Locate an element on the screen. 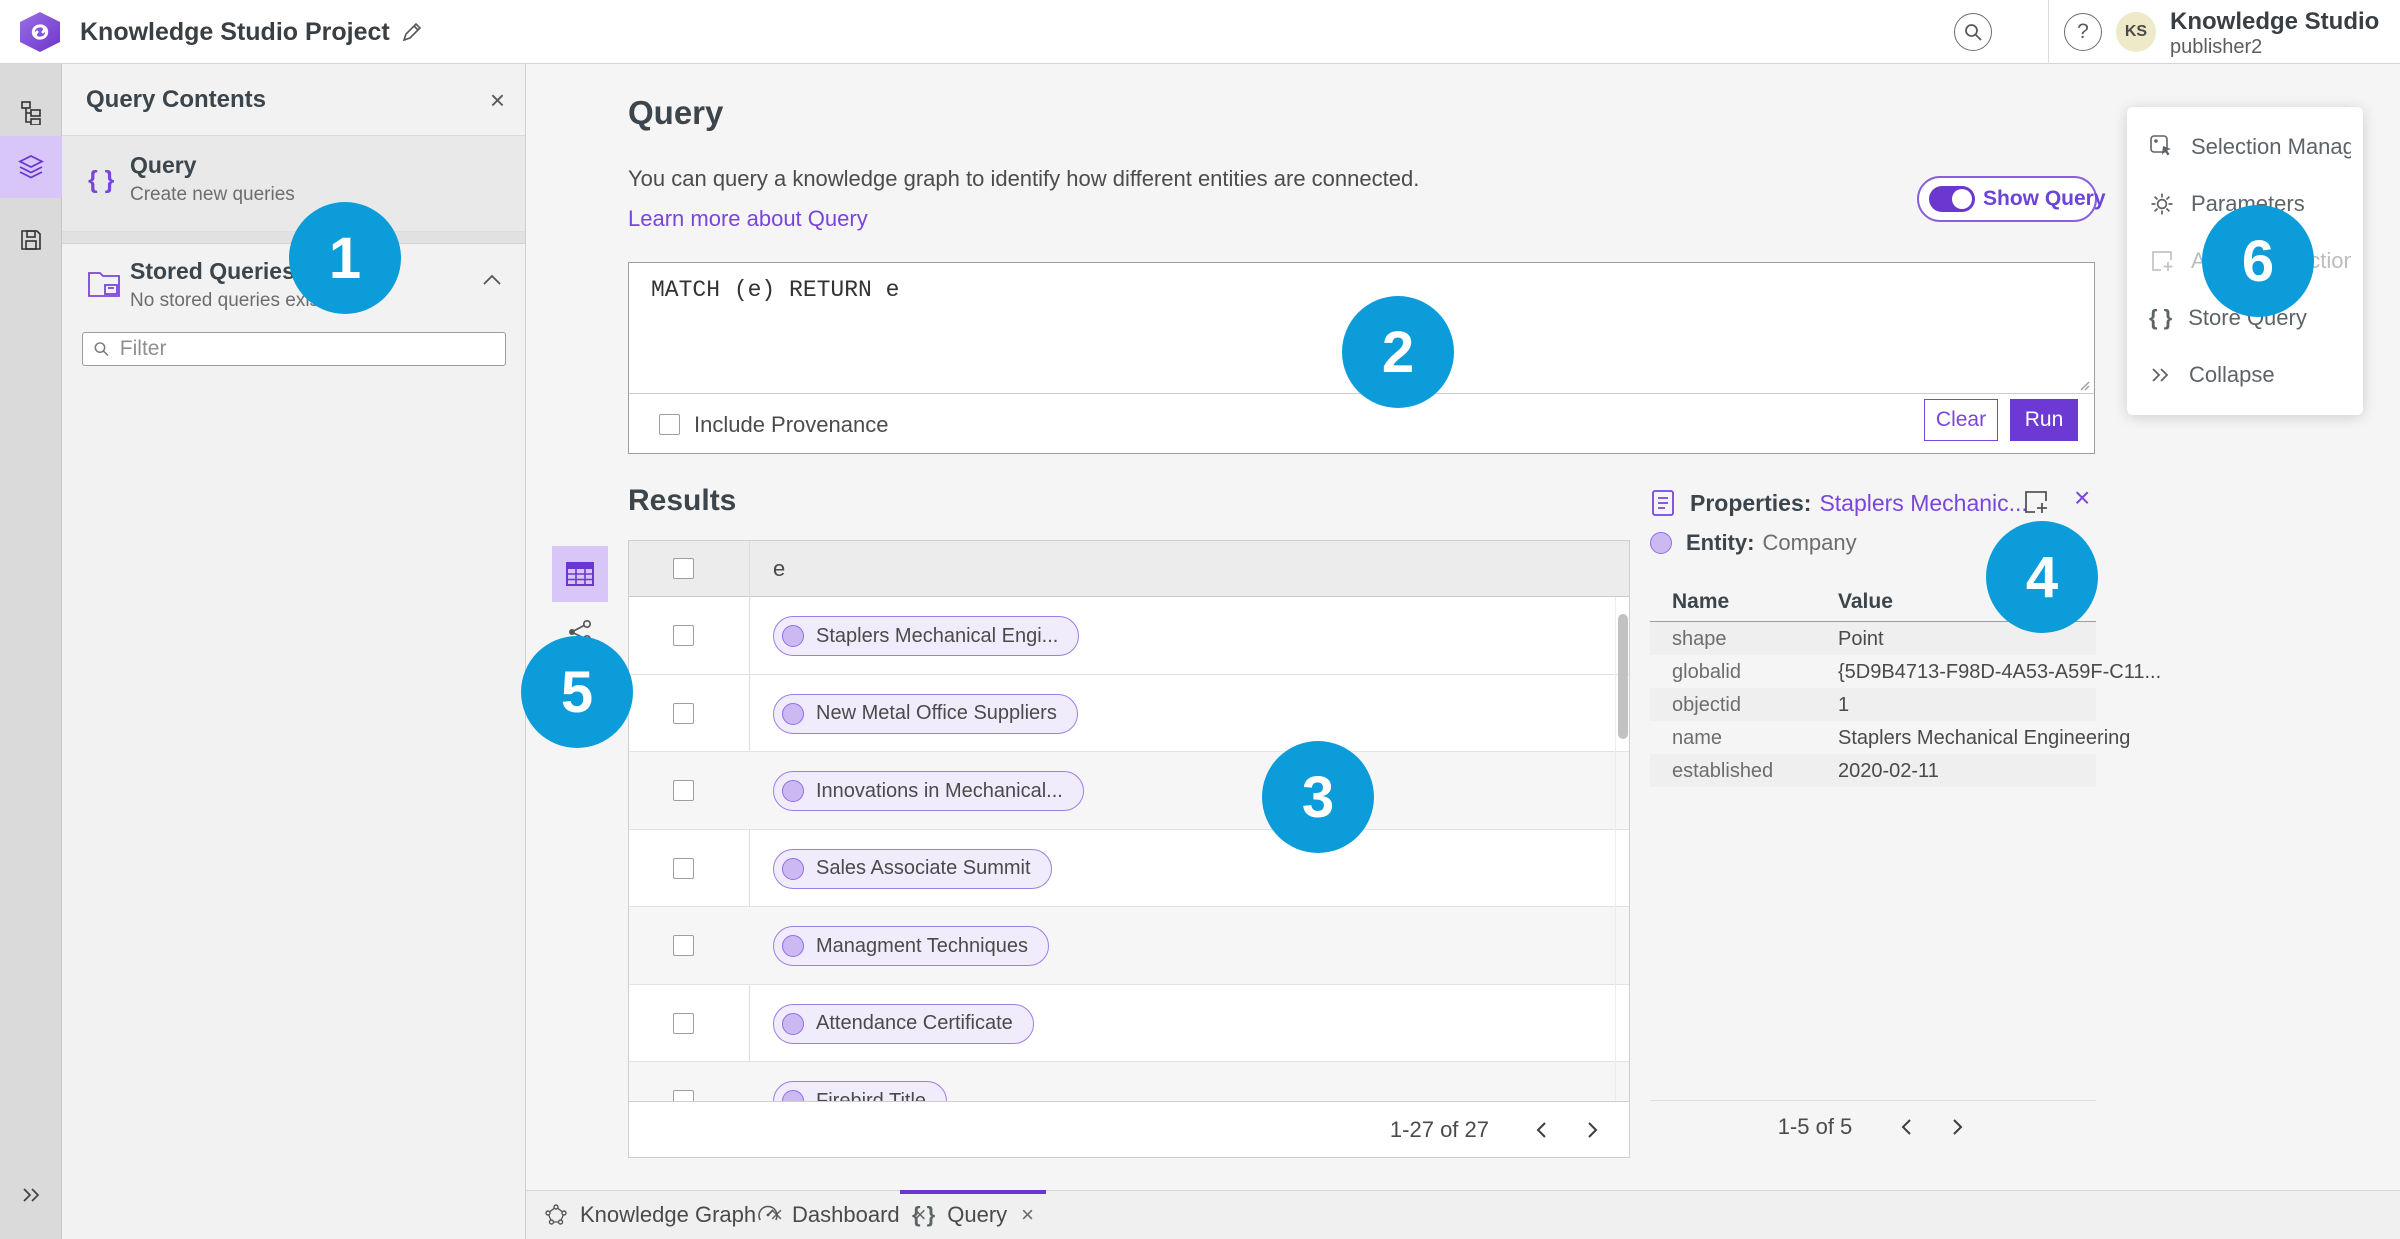  toggle-switch is located at coordinates (1952, 199).